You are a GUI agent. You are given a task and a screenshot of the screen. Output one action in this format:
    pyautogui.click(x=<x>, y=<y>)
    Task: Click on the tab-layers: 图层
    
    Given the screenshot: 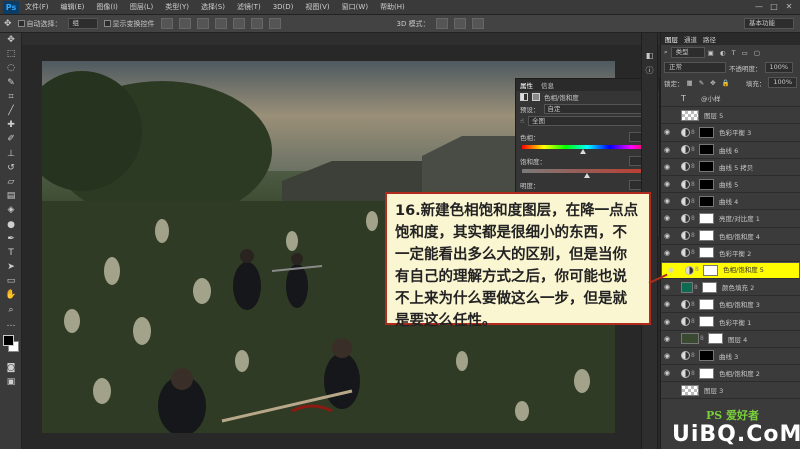 What is the action you would take?
    pyautogui.click(x=671, y=39)
    